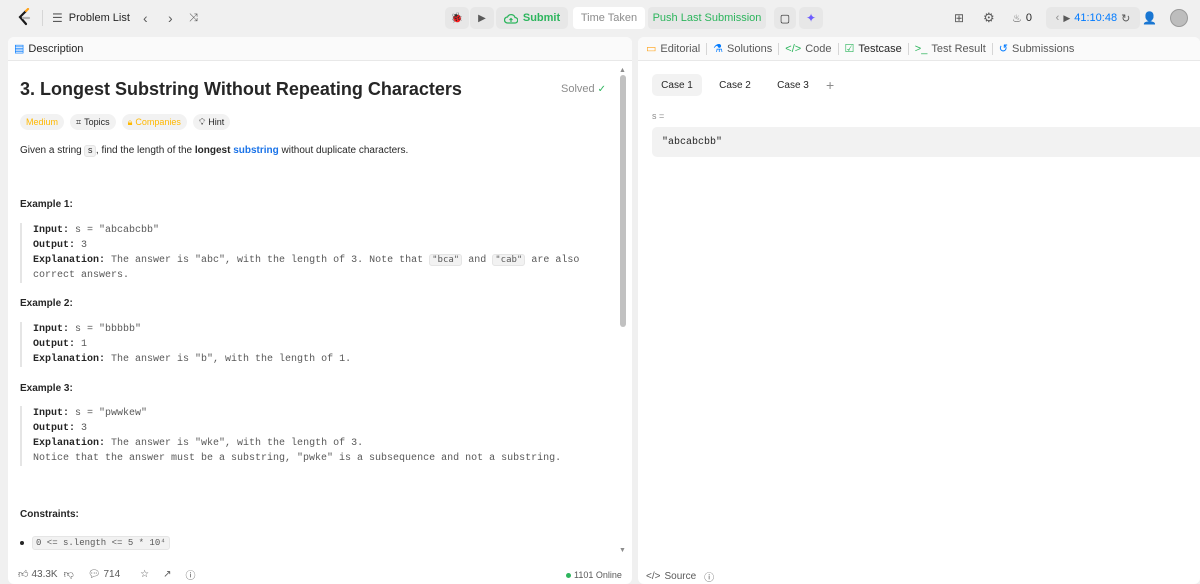 This screenshot has width=1200, height=584. What do you see at coordinates (42, 122) in the screenshot?
I see `difficulty-badge: Medium` at bounding box center [42, 122].